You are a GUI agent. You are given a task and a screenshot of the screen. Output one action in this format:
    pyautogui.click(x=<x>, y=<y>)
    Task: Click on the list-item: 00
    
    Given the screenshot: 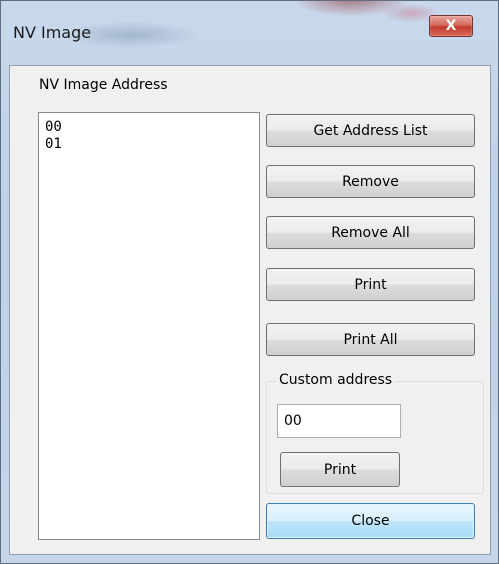 What is the action you would take?
    pyautogui.click(x=149, y=127)
    